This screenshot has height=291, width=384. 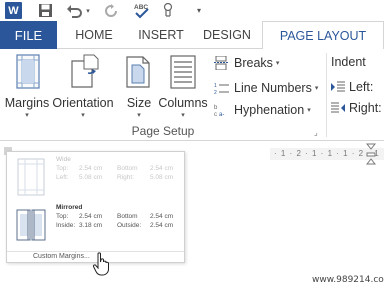 I want to click on spelling-abc-icon: ABC, so click(x=142, y=10).